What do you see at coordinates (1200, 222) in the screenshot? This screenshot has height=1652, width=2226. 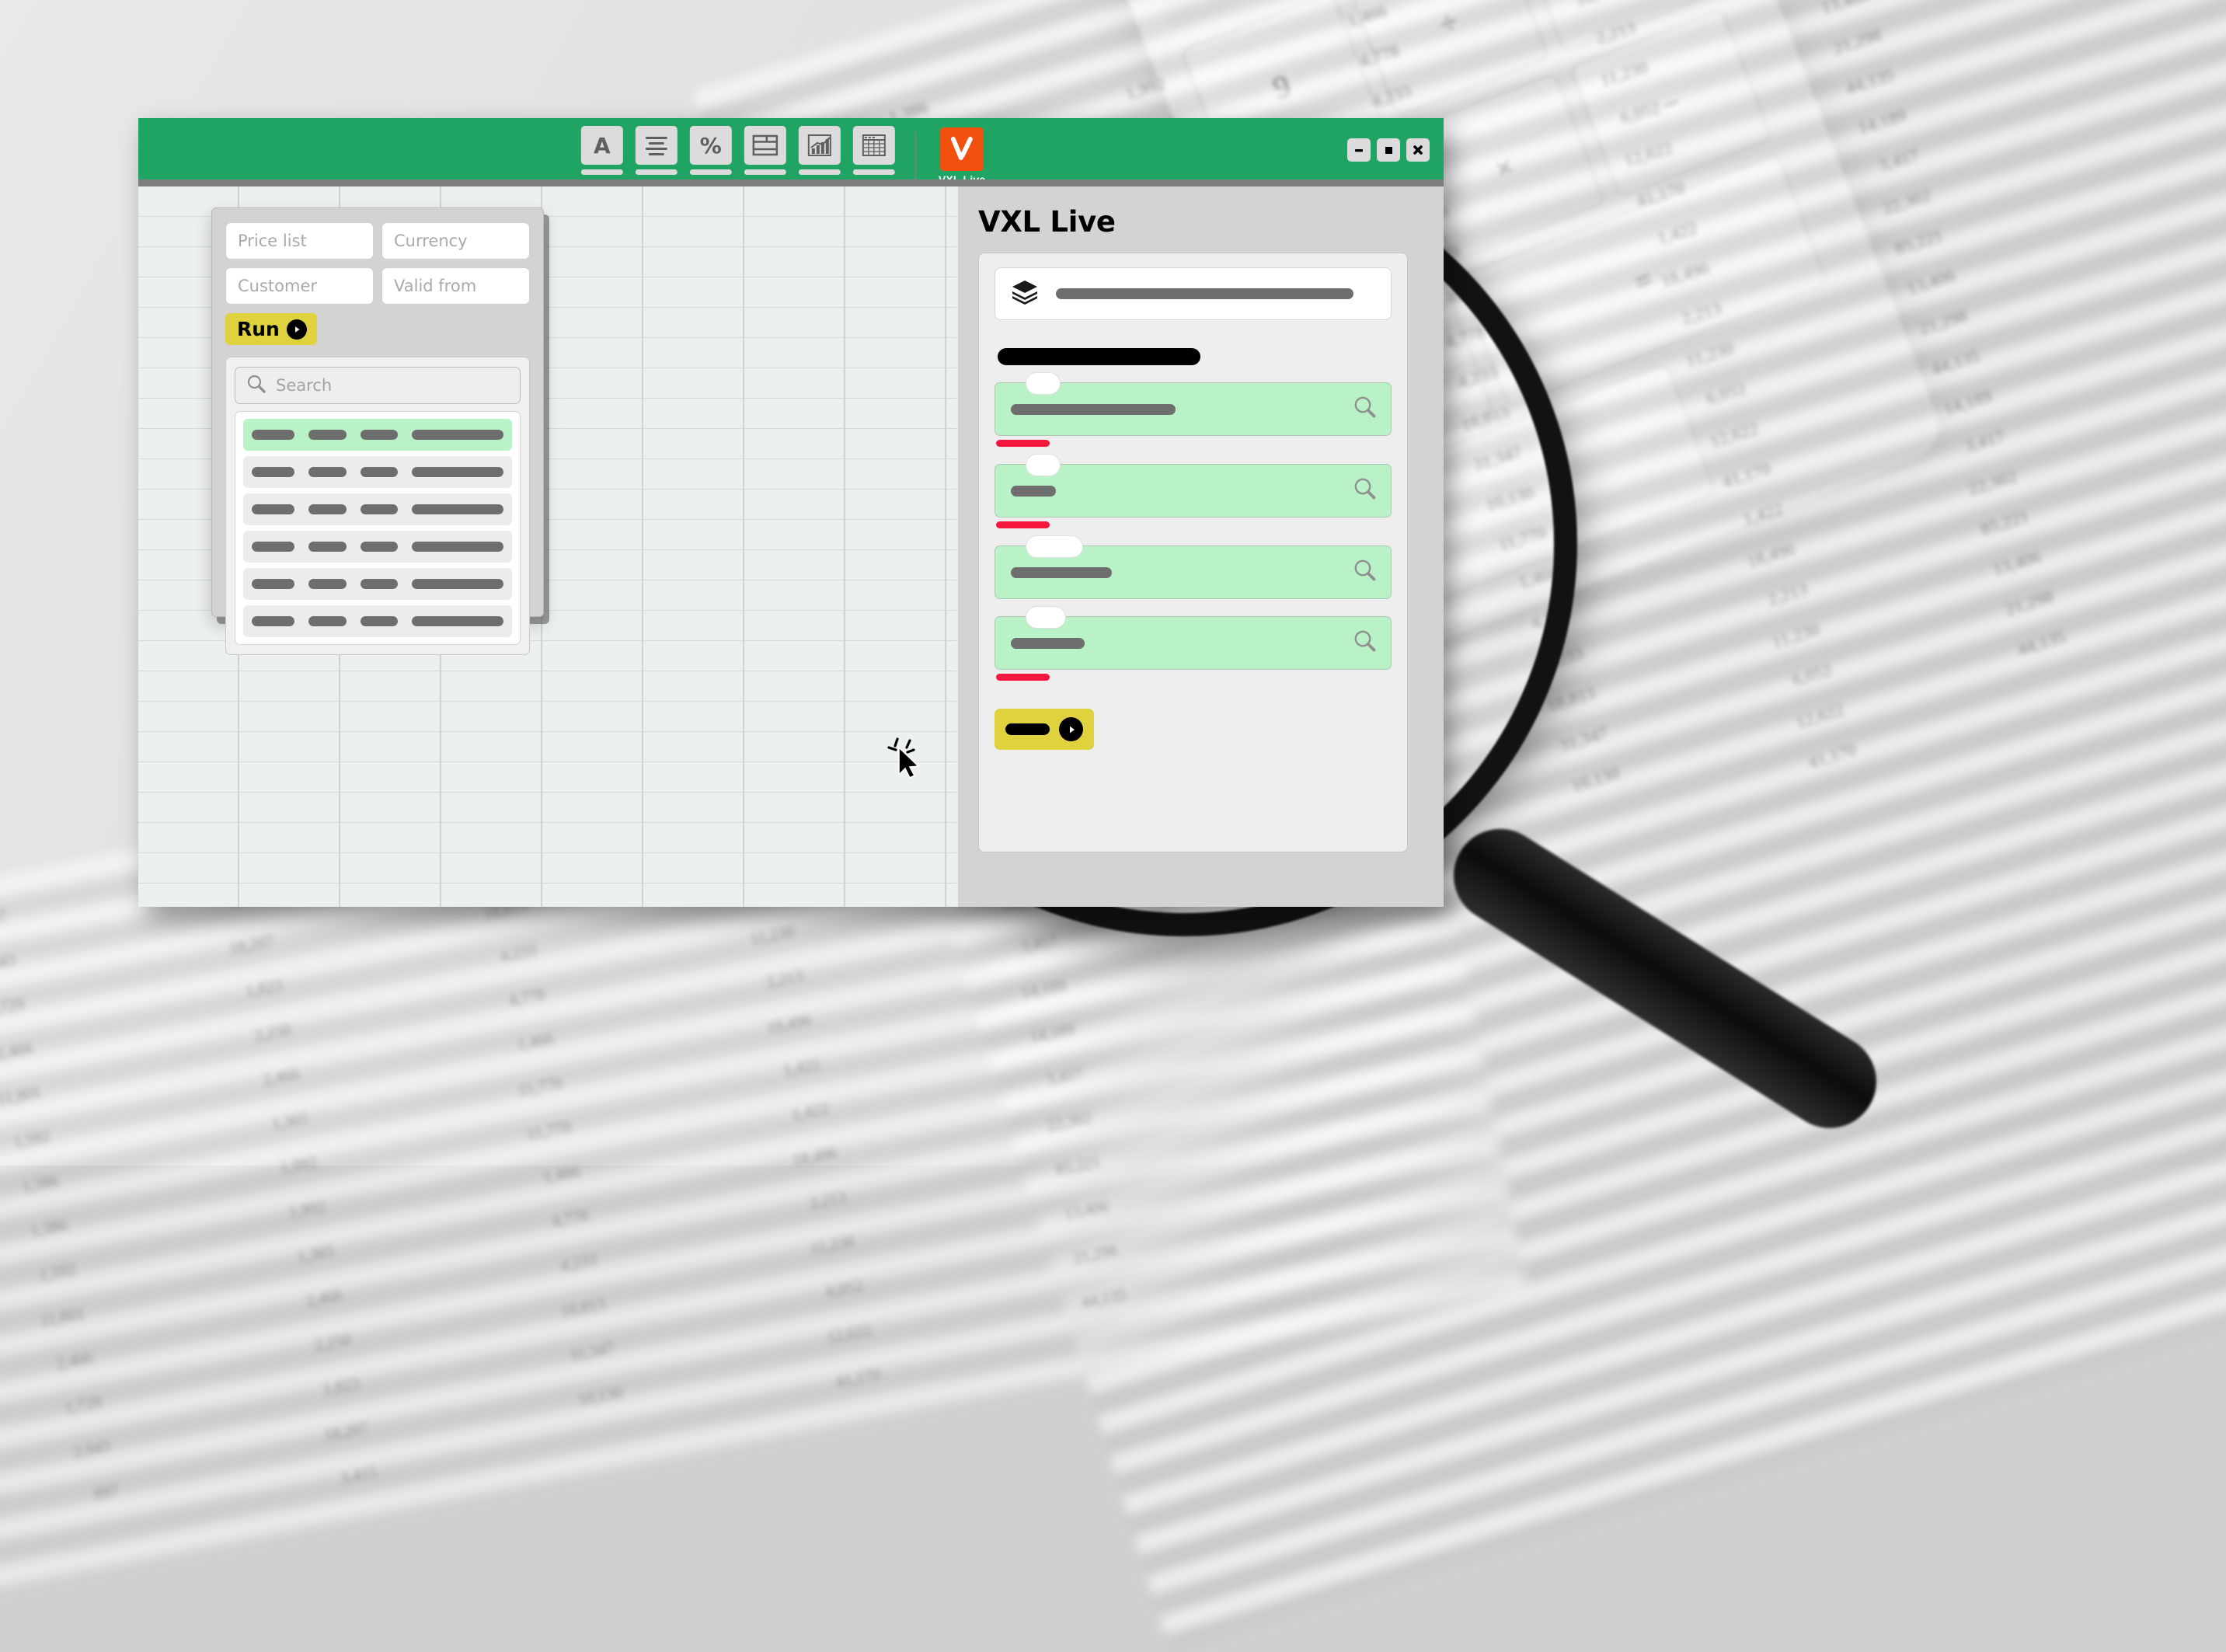 I see `panel-title: VXL Live` at bounding box center [1200, 222].